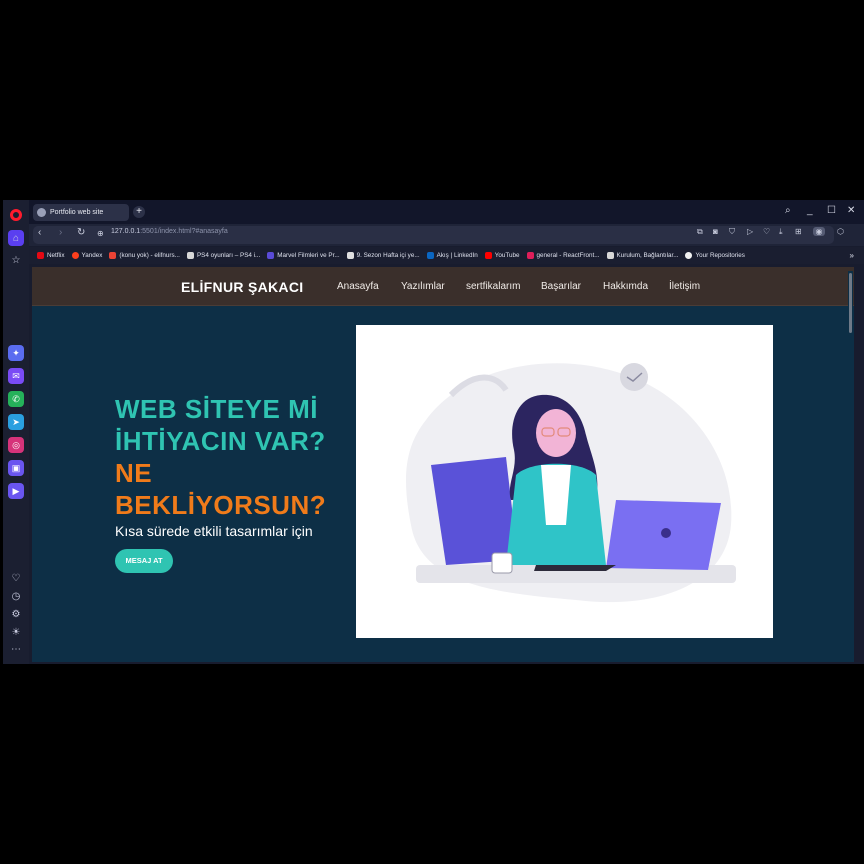  I want to click on camera-icon: ◙, so click(715, 231).